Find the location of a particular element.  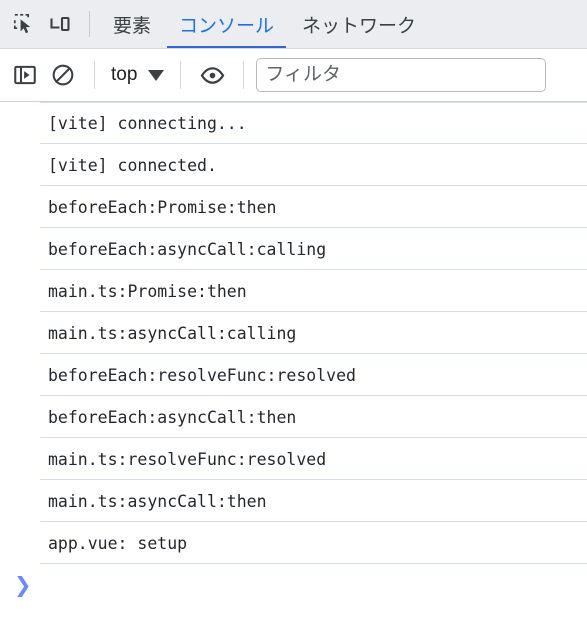

tab-elements: 要素 is located at coordinates (132, 24).